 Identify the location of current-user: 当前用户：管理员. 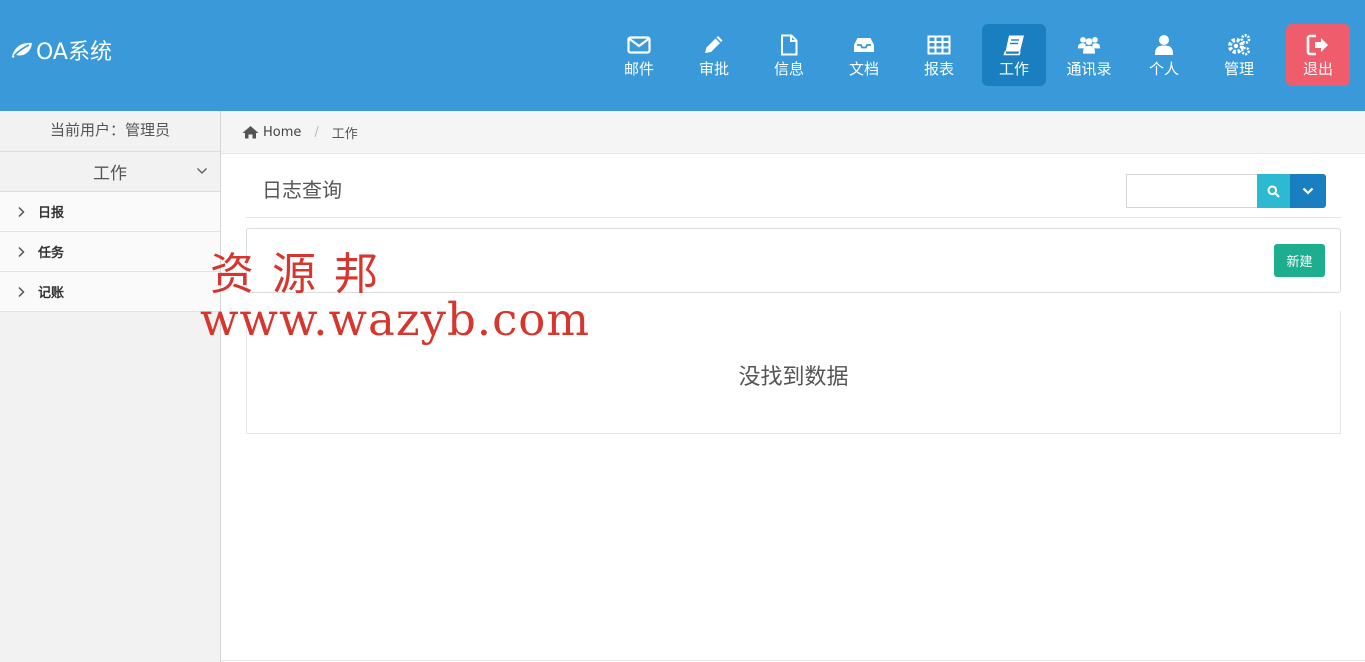
(110, 131).